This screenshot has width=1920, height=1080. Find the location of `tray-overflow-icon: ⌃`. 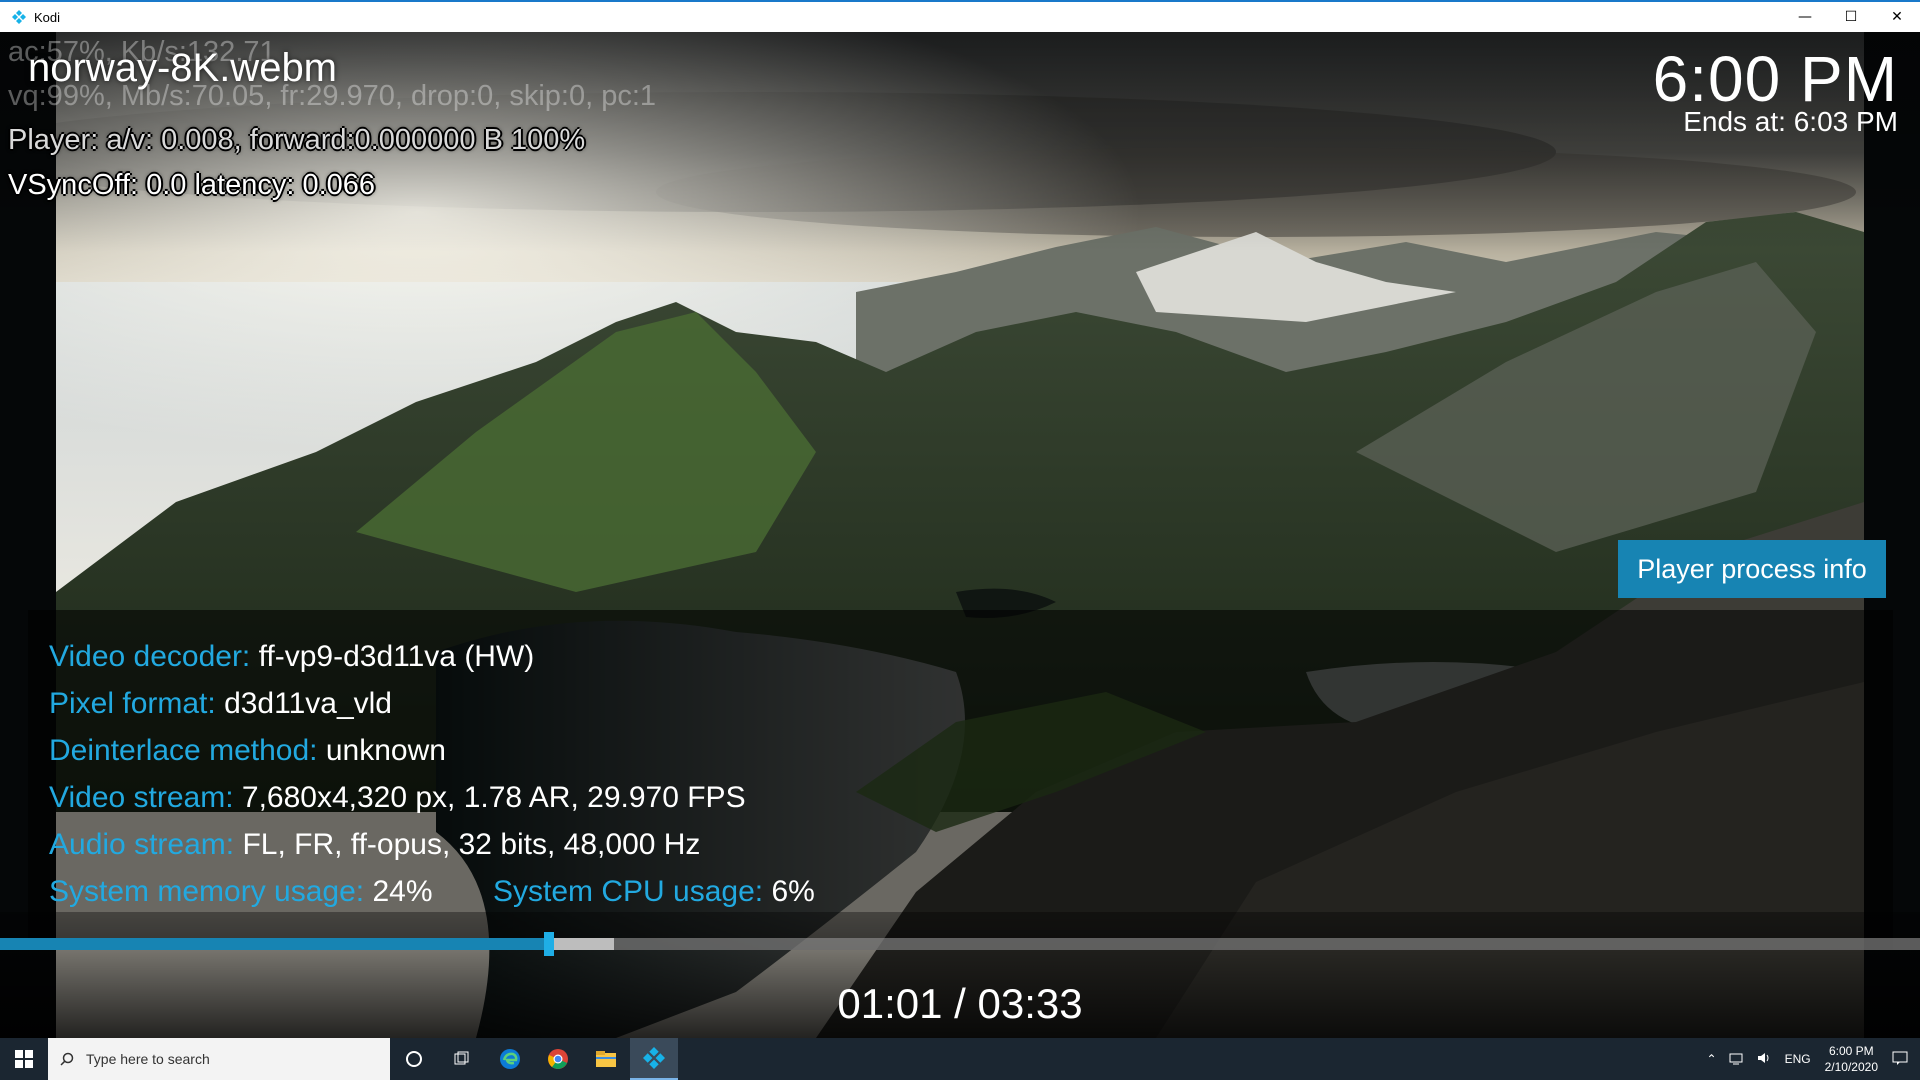

tray-overflow-icon: ⌃ is located at coordinates (1712, 1059).